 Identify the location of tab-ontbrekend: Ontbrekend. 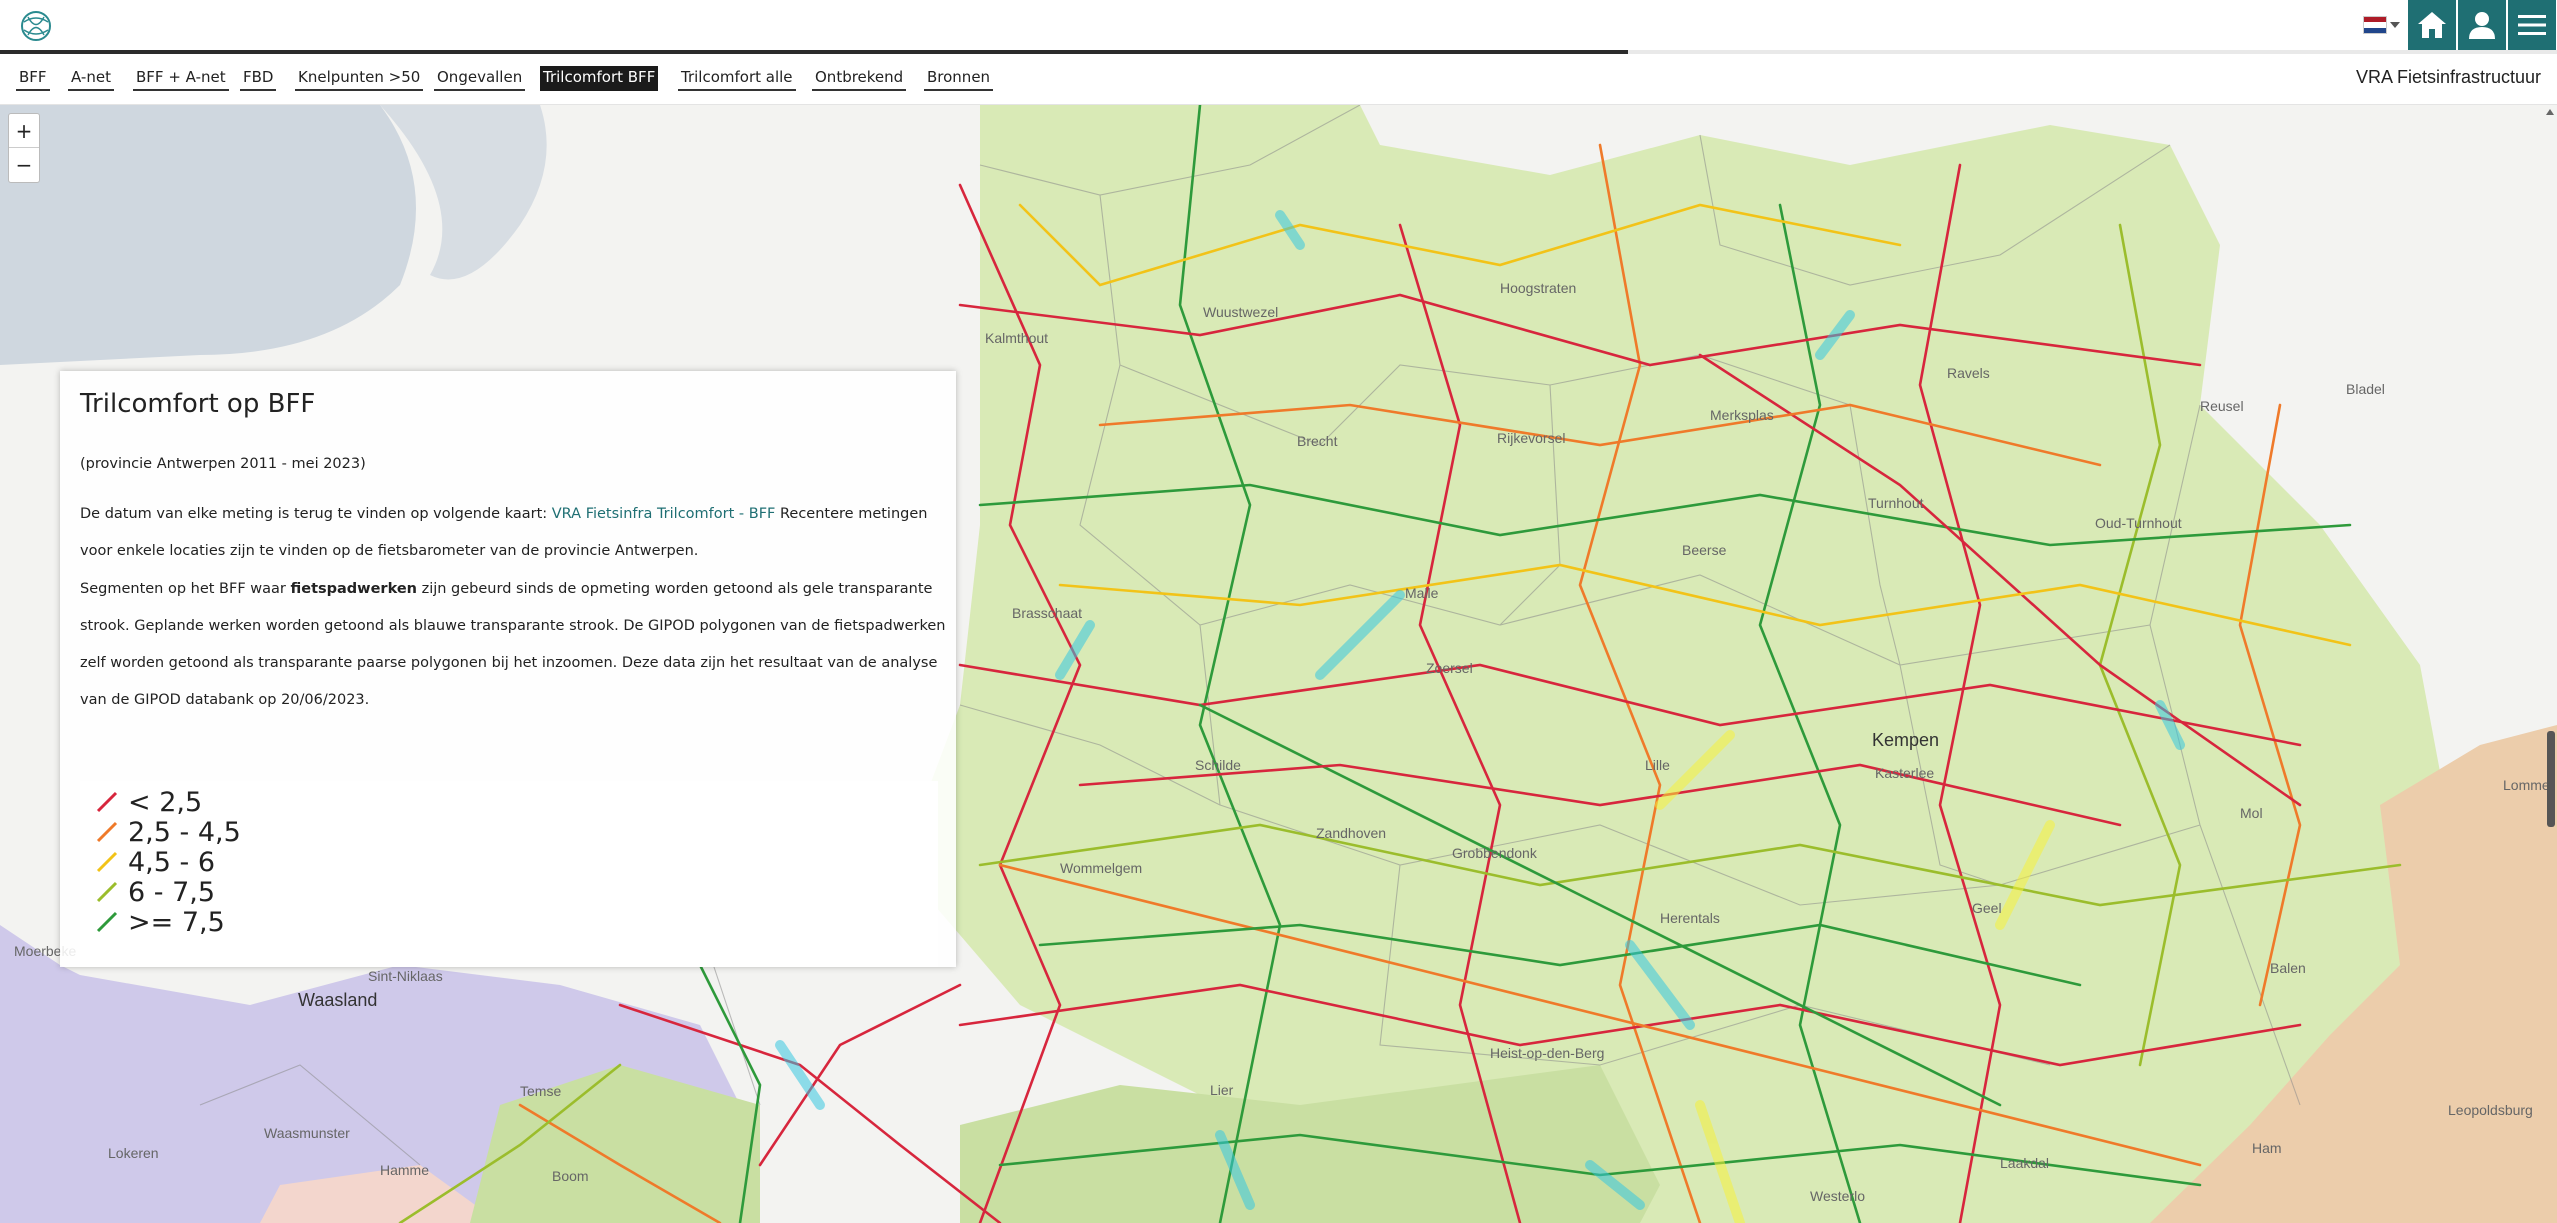
(859, 78).